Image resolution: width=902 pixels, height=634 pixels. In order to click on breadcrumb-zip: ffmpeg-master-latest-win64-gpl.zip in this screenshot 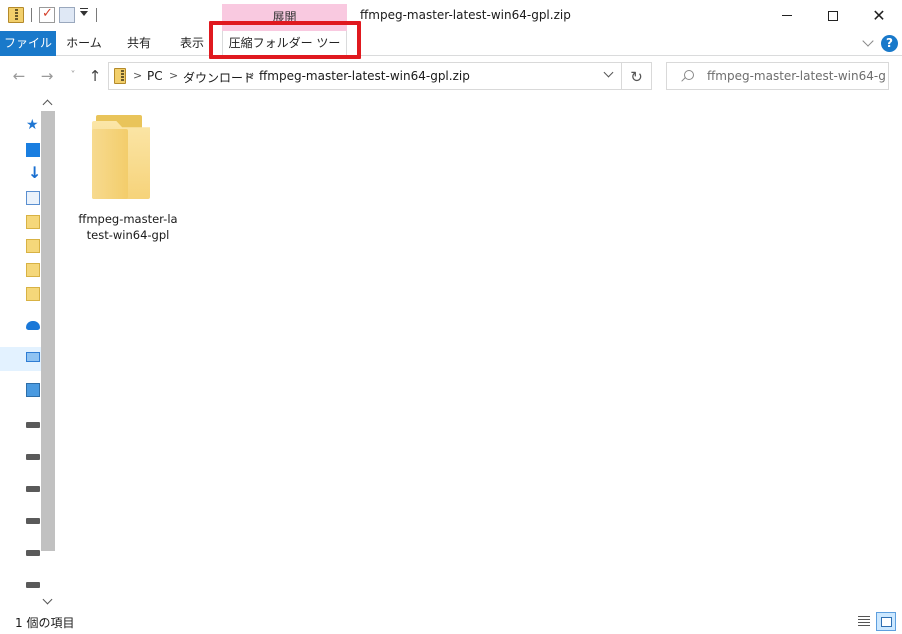, I will do `click(364, 76)`.